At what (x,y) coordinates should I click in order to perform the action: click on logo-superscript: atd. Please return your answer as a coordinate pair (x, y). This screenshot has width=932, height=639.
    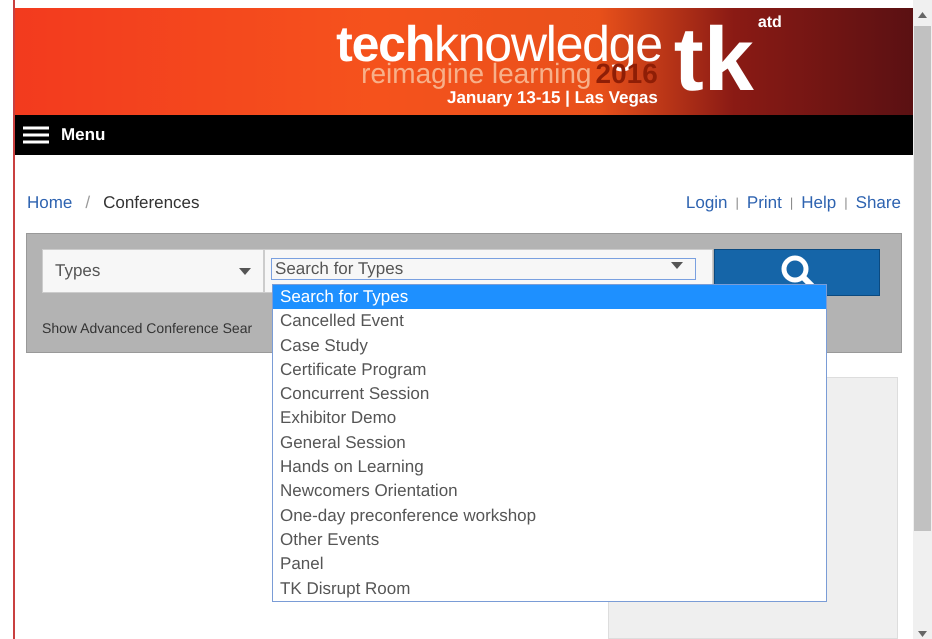
    Looking at the image, I should click on (770, 23).